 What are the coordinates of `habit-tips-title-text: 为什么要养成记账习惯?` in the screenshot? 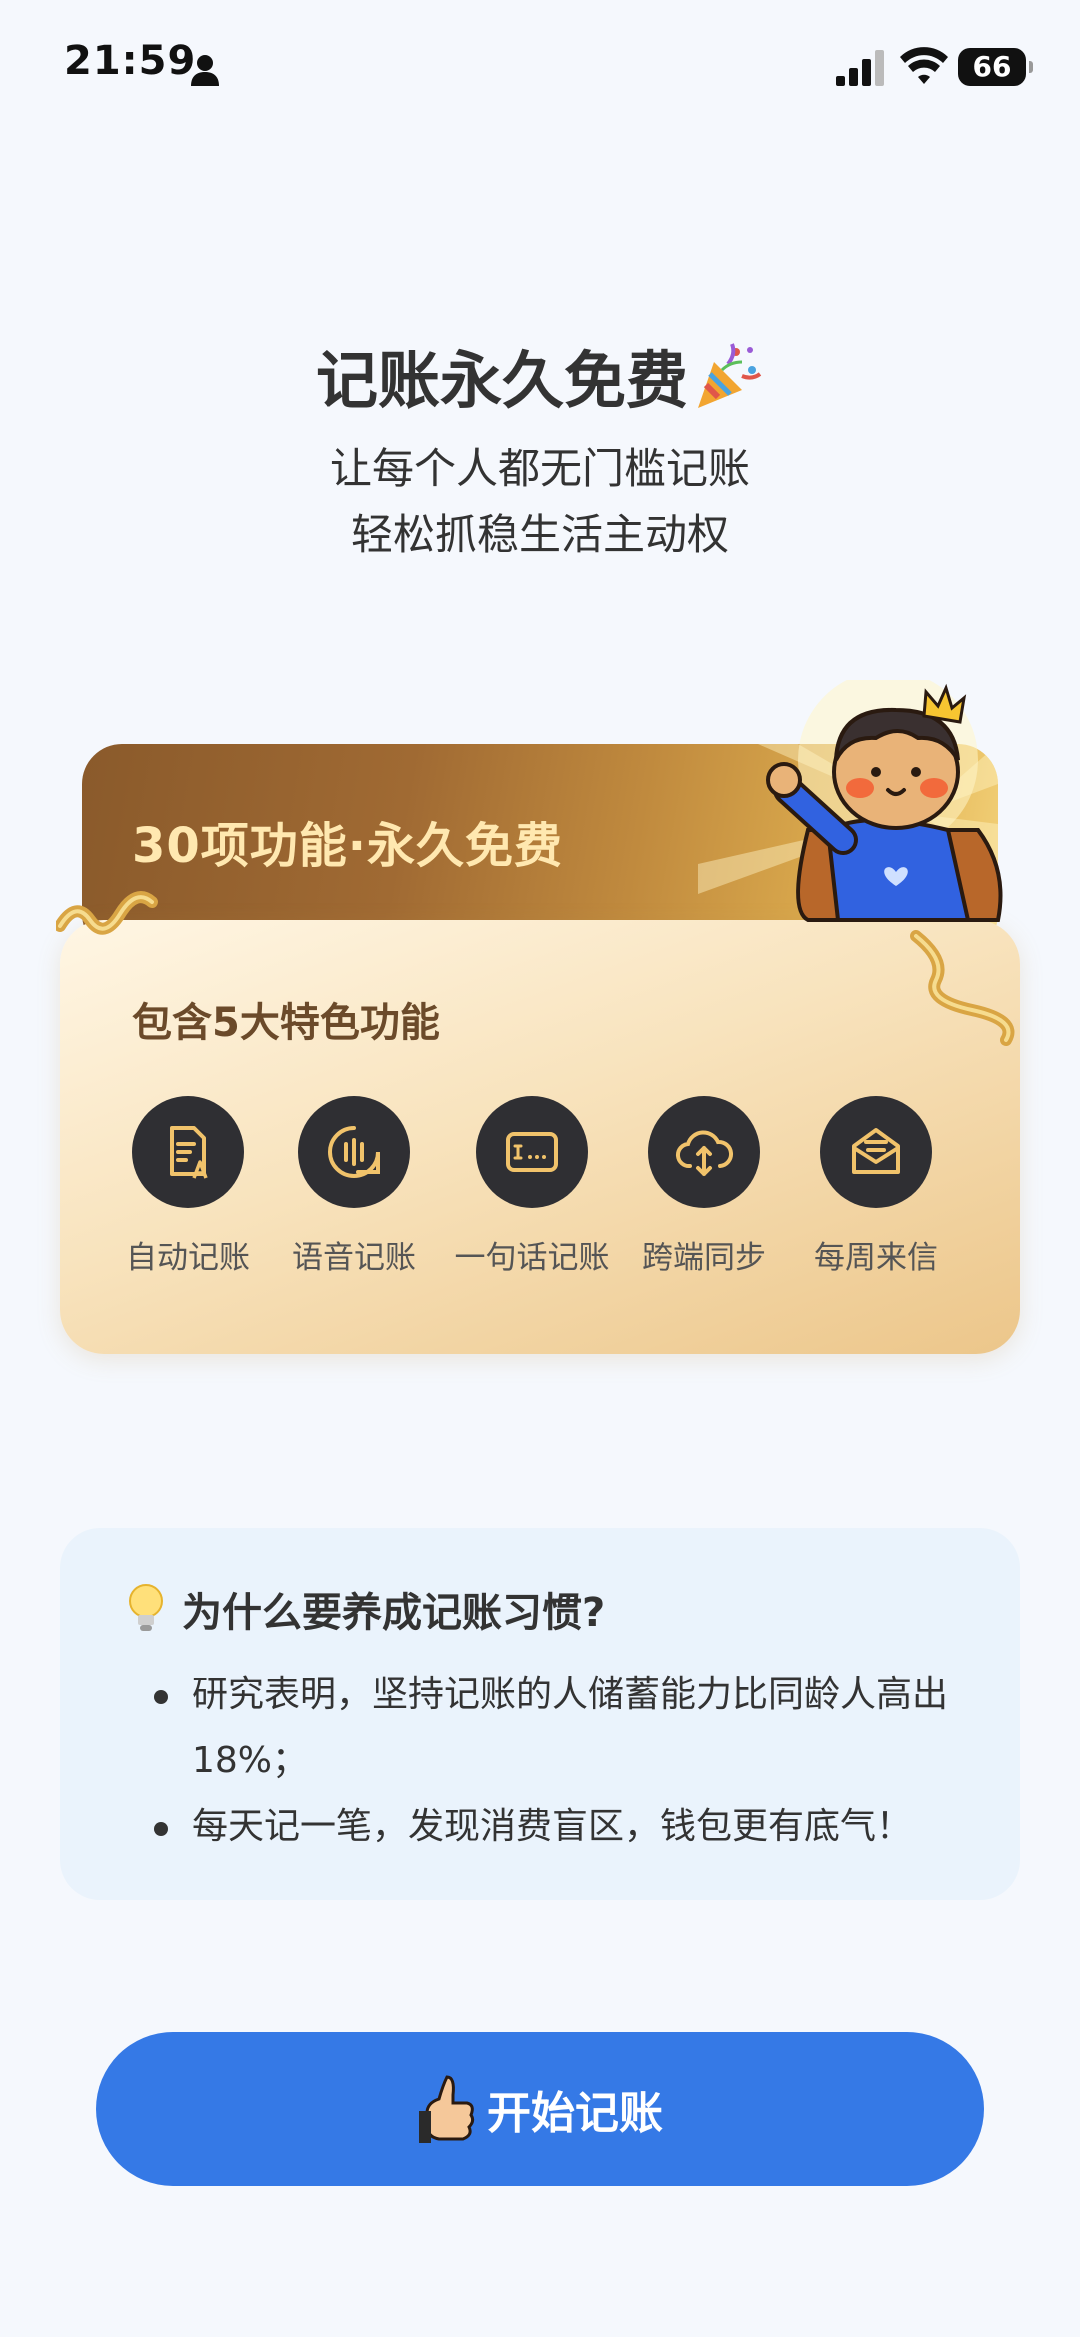 It's located at (394, 1613).